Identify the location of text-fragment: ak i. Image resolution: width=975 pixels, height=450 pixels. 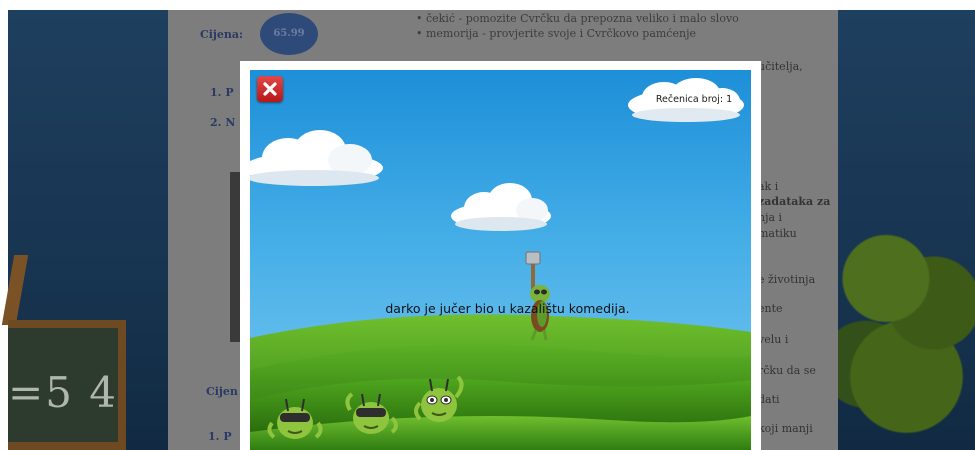
(768, 186).